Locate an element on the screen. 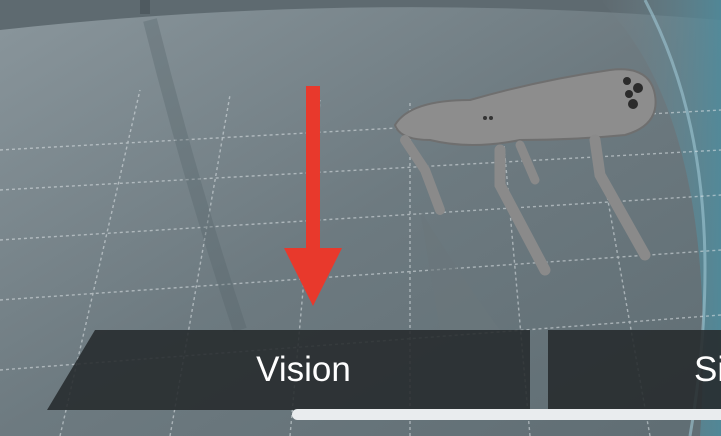 This screenshot has height=436, width=721. tab-vision-label: Vision is located at coordinates (303, 369).